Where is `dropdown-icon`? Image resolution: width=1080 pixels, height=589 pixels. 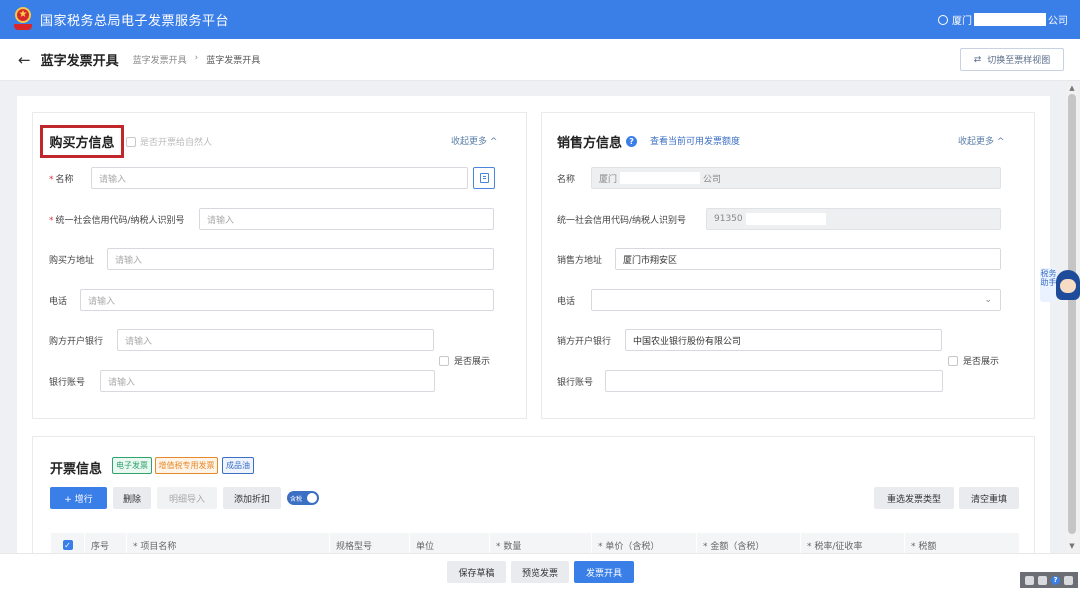
dropdown-icon is located at coordinates (1068, 580).